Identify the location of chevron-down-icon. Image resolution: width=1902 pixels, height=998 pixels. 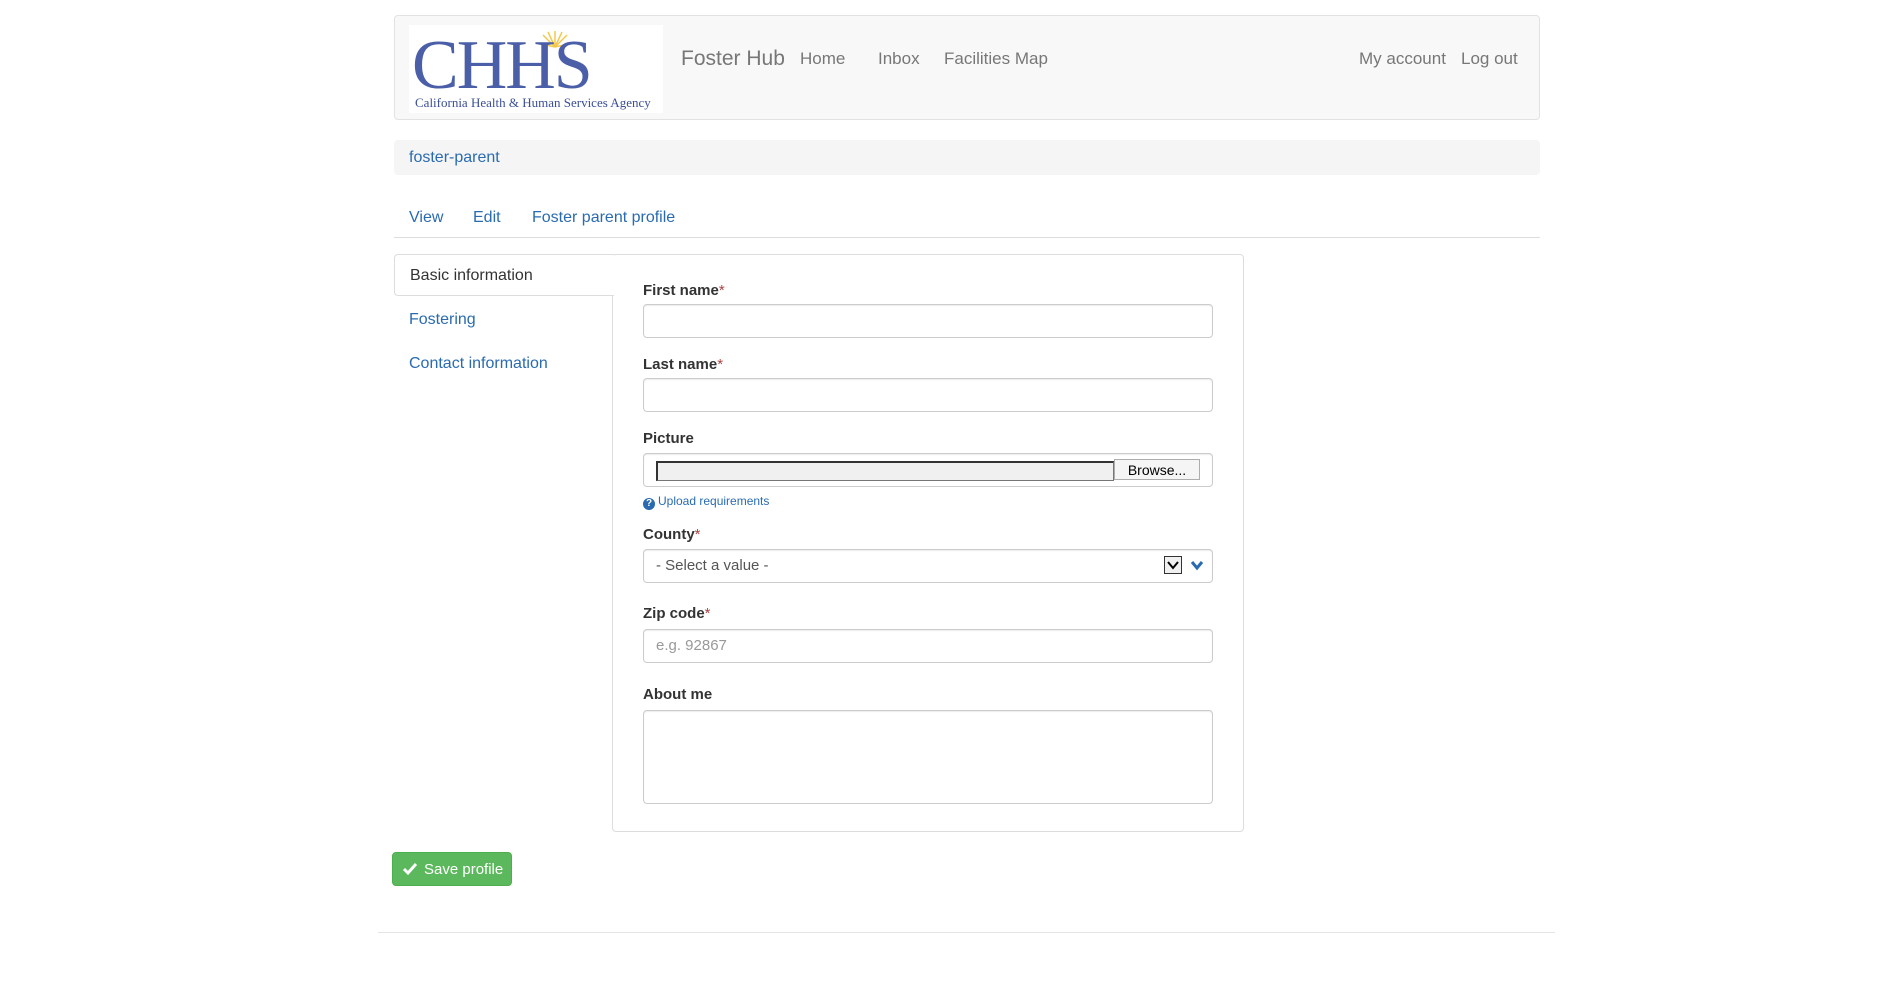
(1173, 565).